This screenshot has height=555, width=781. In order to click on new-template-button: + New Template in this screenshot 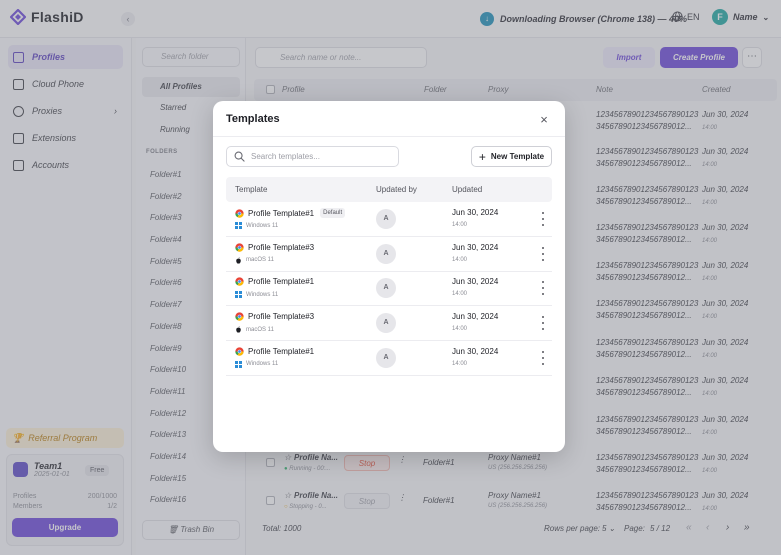, I will do `click(511, 156)`.